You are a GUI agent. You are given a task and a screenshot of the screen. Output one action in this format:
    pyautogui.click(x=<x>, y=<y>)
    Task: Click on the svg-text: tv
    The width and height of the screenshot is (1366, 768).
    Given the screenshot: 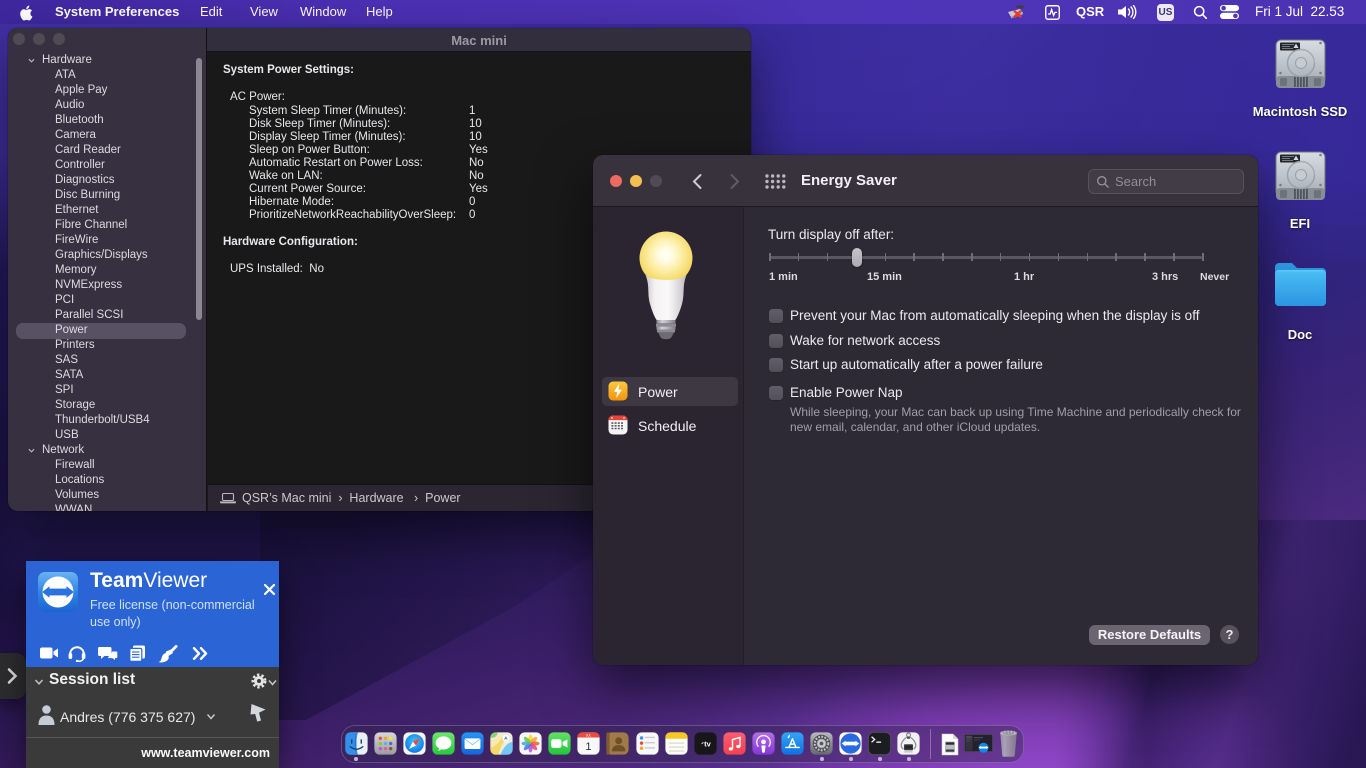 What is the action you would take?
    pyautogui.click(x=708, y=743)
    